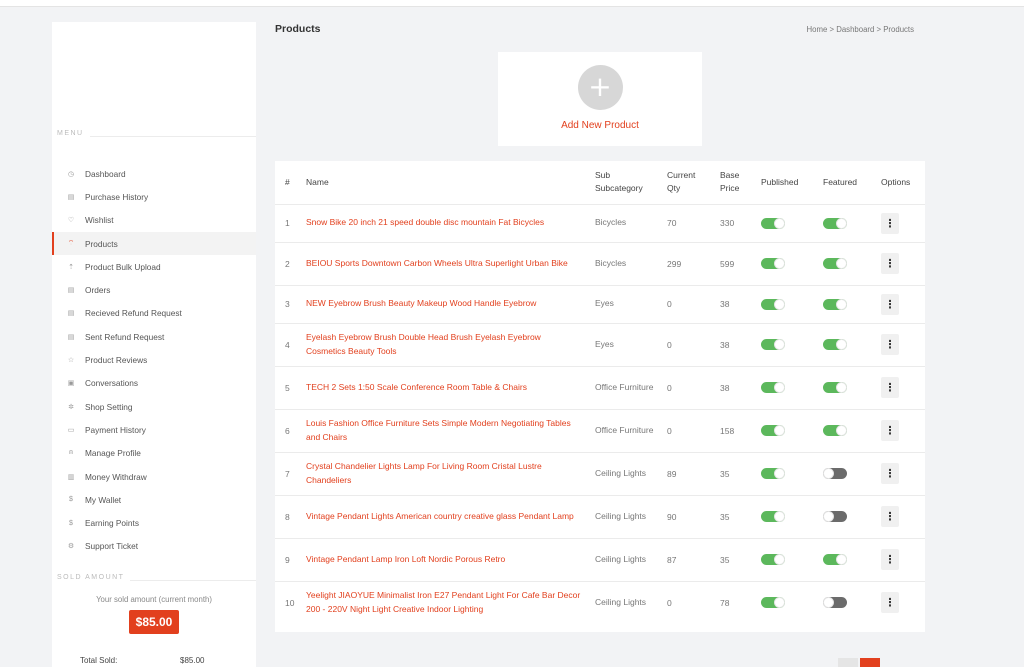 The height and width of the screenshot is (667, 1024). What do you see at coordinates (669, 602) in the screenshot?
I see `product-qty: 0` at bounding box center [669, 602].